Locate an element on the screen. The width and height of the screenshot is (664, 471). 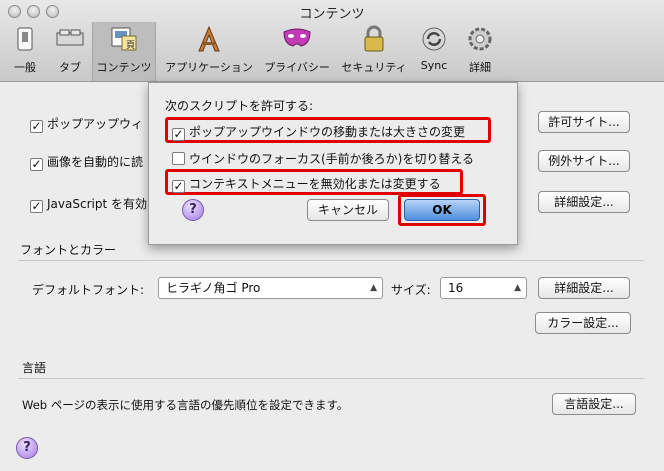
font-size-label: サイズ: is located at coordinates (411, 290).